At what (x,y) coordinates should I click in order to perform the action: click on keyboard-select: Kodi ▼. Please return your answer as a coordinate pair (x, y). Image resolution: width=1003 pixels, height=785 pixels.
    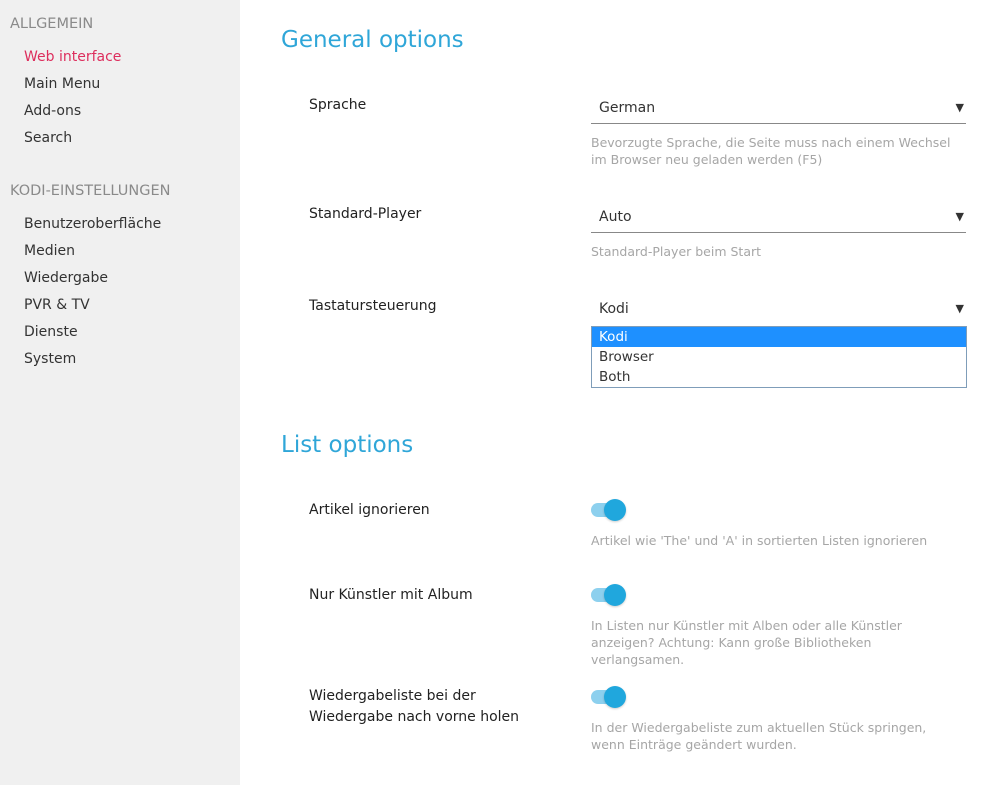
    Looking at the image, I should click on (778, 309).